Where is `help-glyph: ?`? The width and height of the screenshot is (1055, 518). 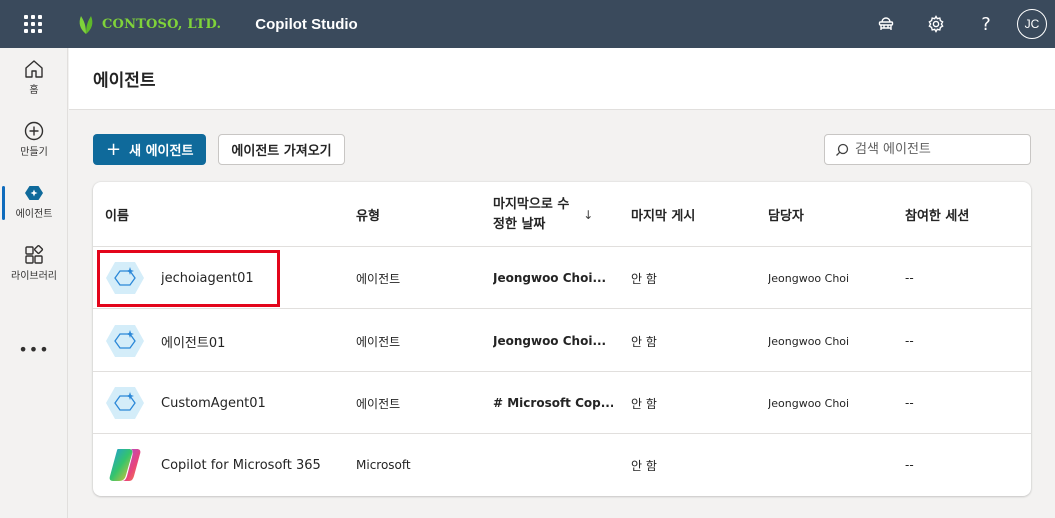
help-glyph: ? is located at coordinates (986, 24).